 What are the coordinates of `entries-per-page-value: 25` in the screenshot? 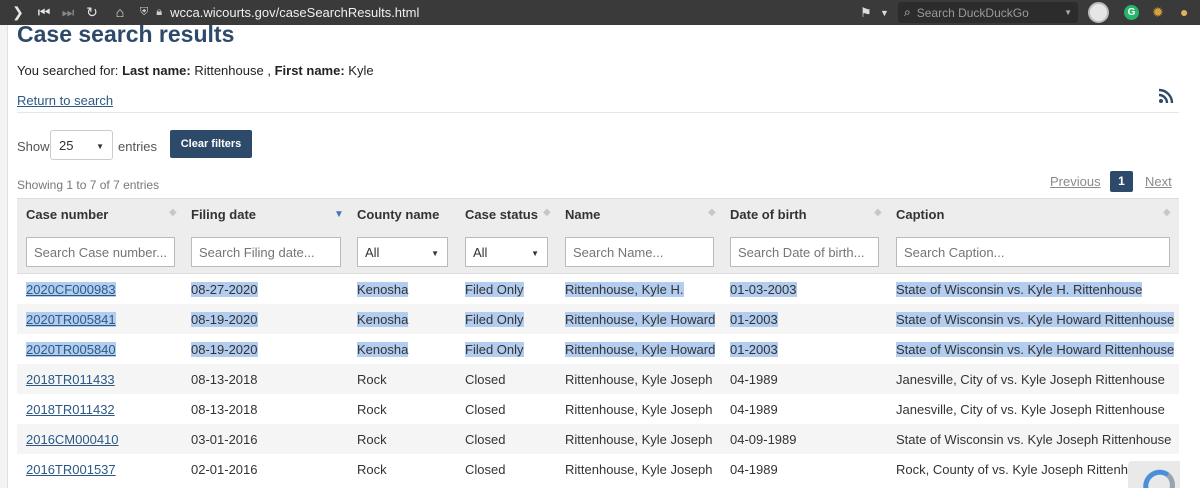 It's located at (66, 145).